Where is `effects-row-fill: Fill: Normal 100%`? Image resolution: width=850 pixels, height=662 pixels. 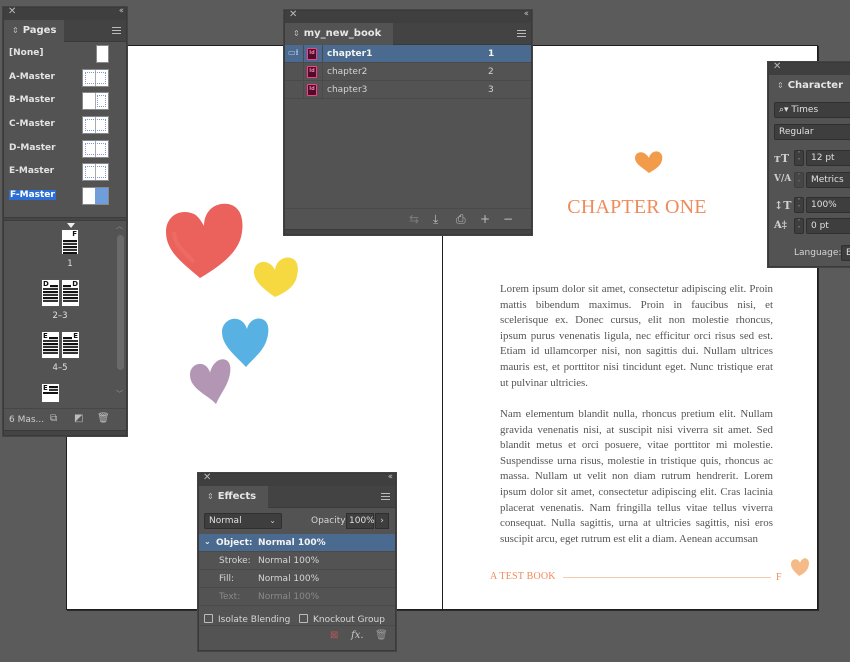
effects-row-fill: Fill: Normal 100% is located at coordinates (297, 579).